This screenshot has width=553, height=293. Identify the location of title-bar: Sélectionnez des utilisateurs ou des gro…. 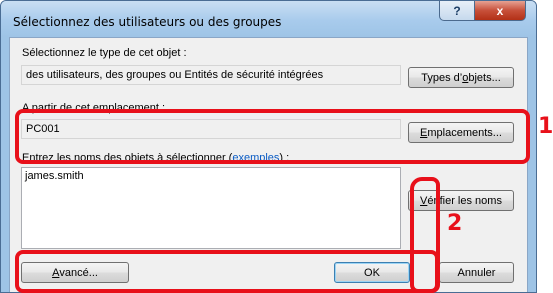
(268, 19).